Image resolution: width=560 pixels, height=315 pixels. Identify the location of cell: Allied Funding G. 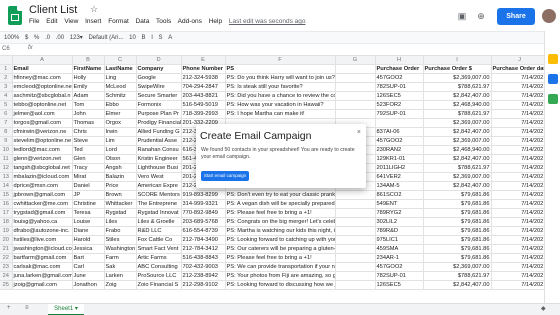
(159, 132).